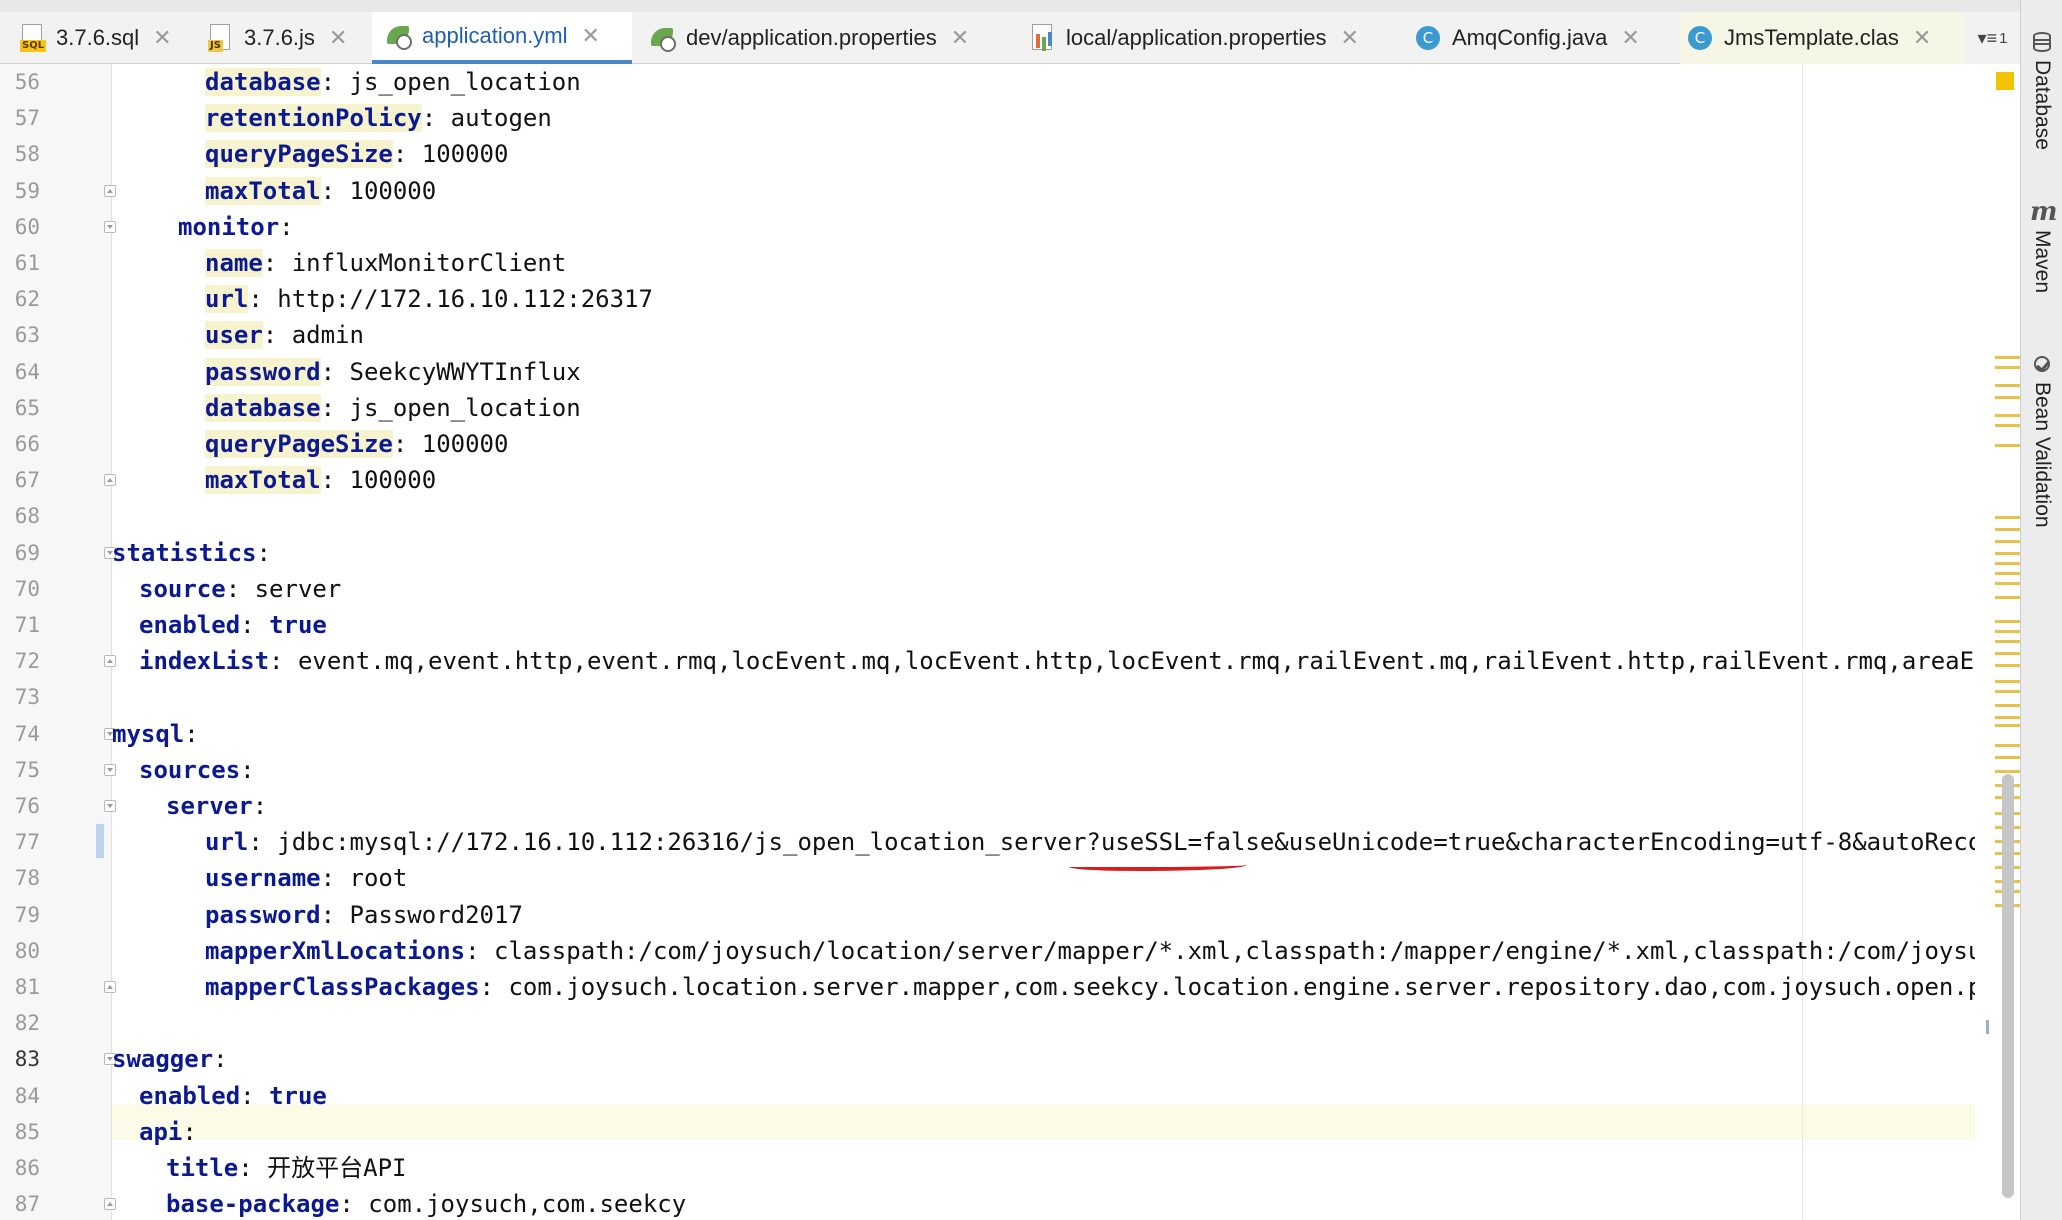 This screenshot has width=2062, height=1220. Describe the element at coordinates (27, 480) in the screenshot. I see `line-number: 67` at that location.